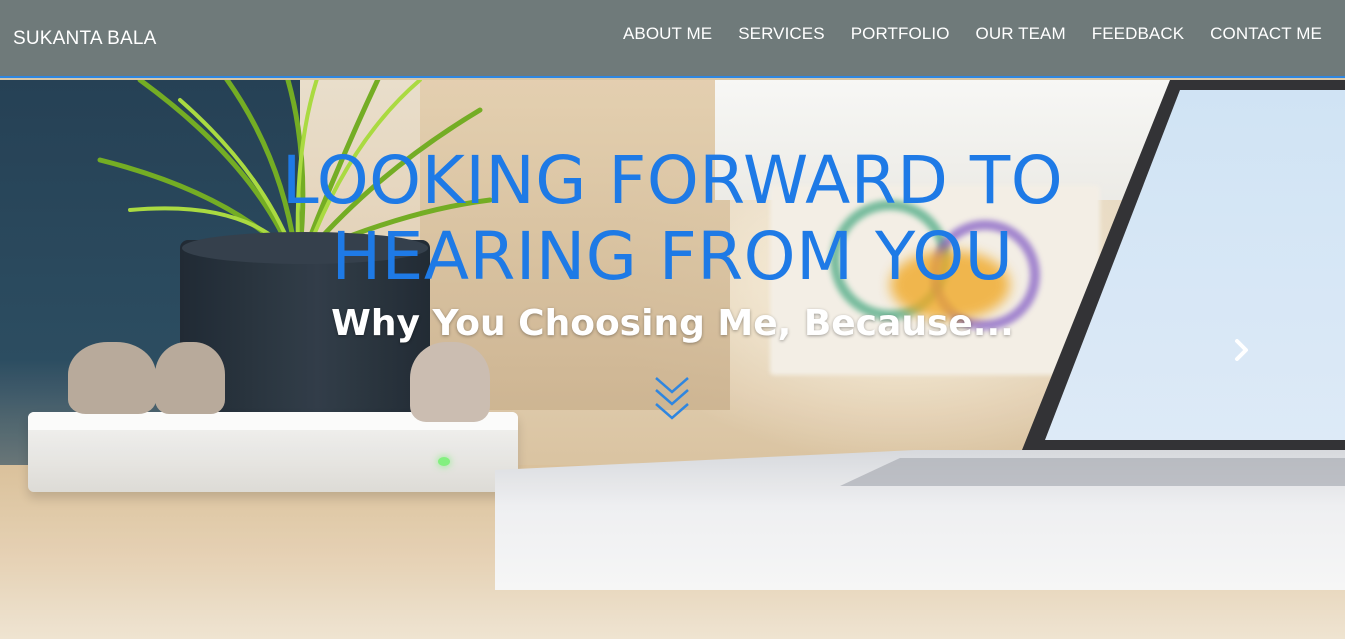  Describe the element at coordinates (1021, 34) in the screenshot. I see `nav-our-team: OUR TEAM` at that location.